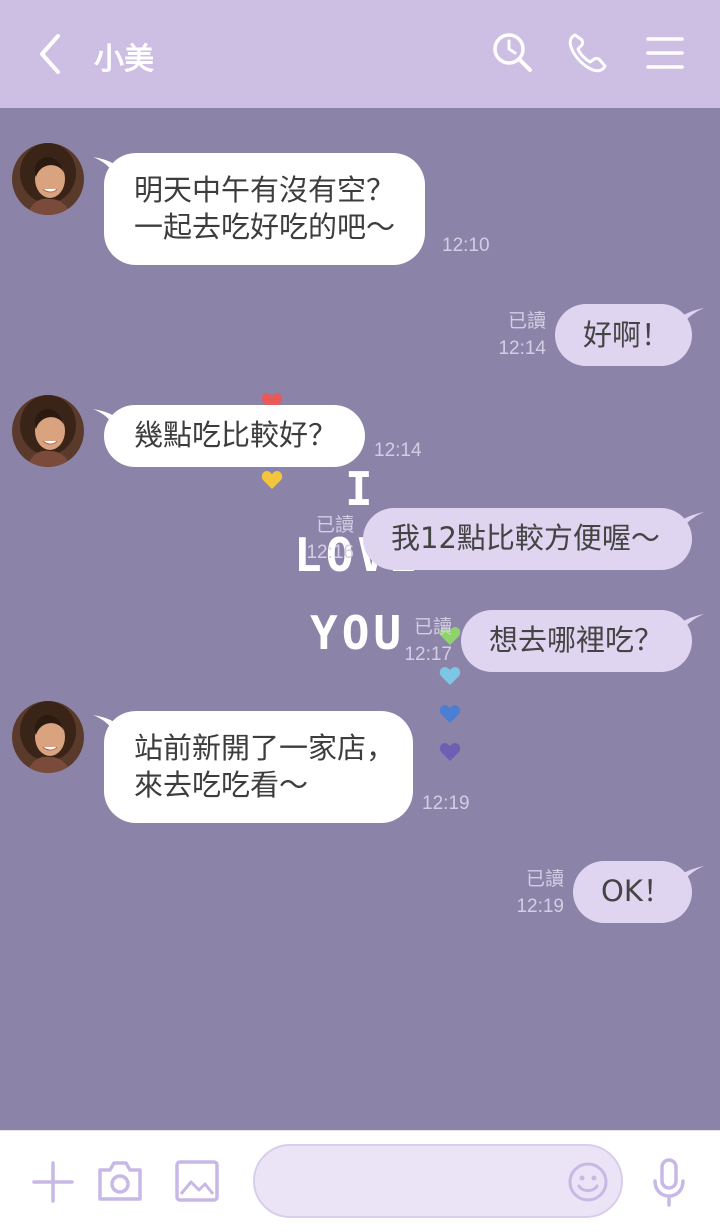 The image size is (720, 1232). Describe the element at coordinates (576, 641) in the screenshot. I see `message-bubble-outgoing: 想去哪裡吃？` at that location.